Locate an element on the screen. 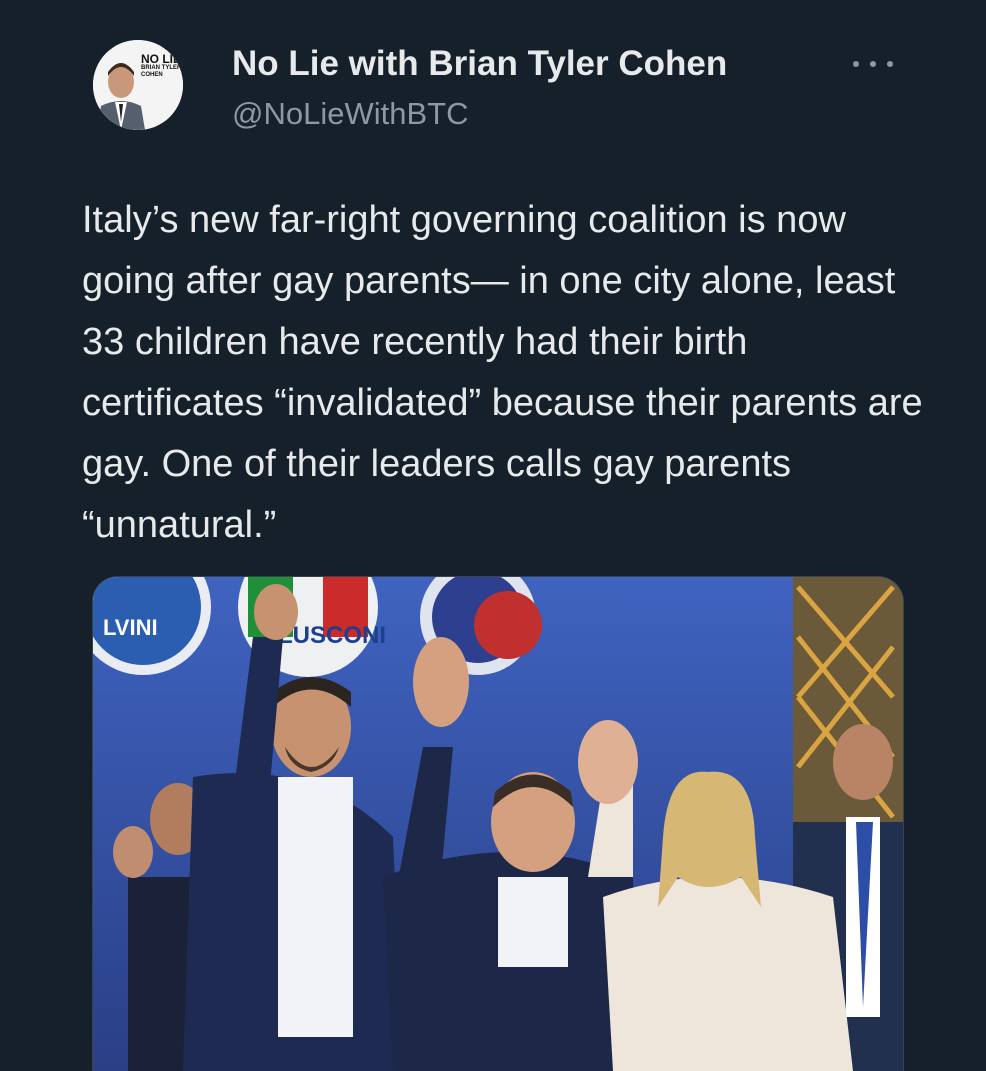 Image resolution: width=986 pixels, height=1071 pixels. avatar-logo-text: NO LIE is located at coordinates (161, 59).